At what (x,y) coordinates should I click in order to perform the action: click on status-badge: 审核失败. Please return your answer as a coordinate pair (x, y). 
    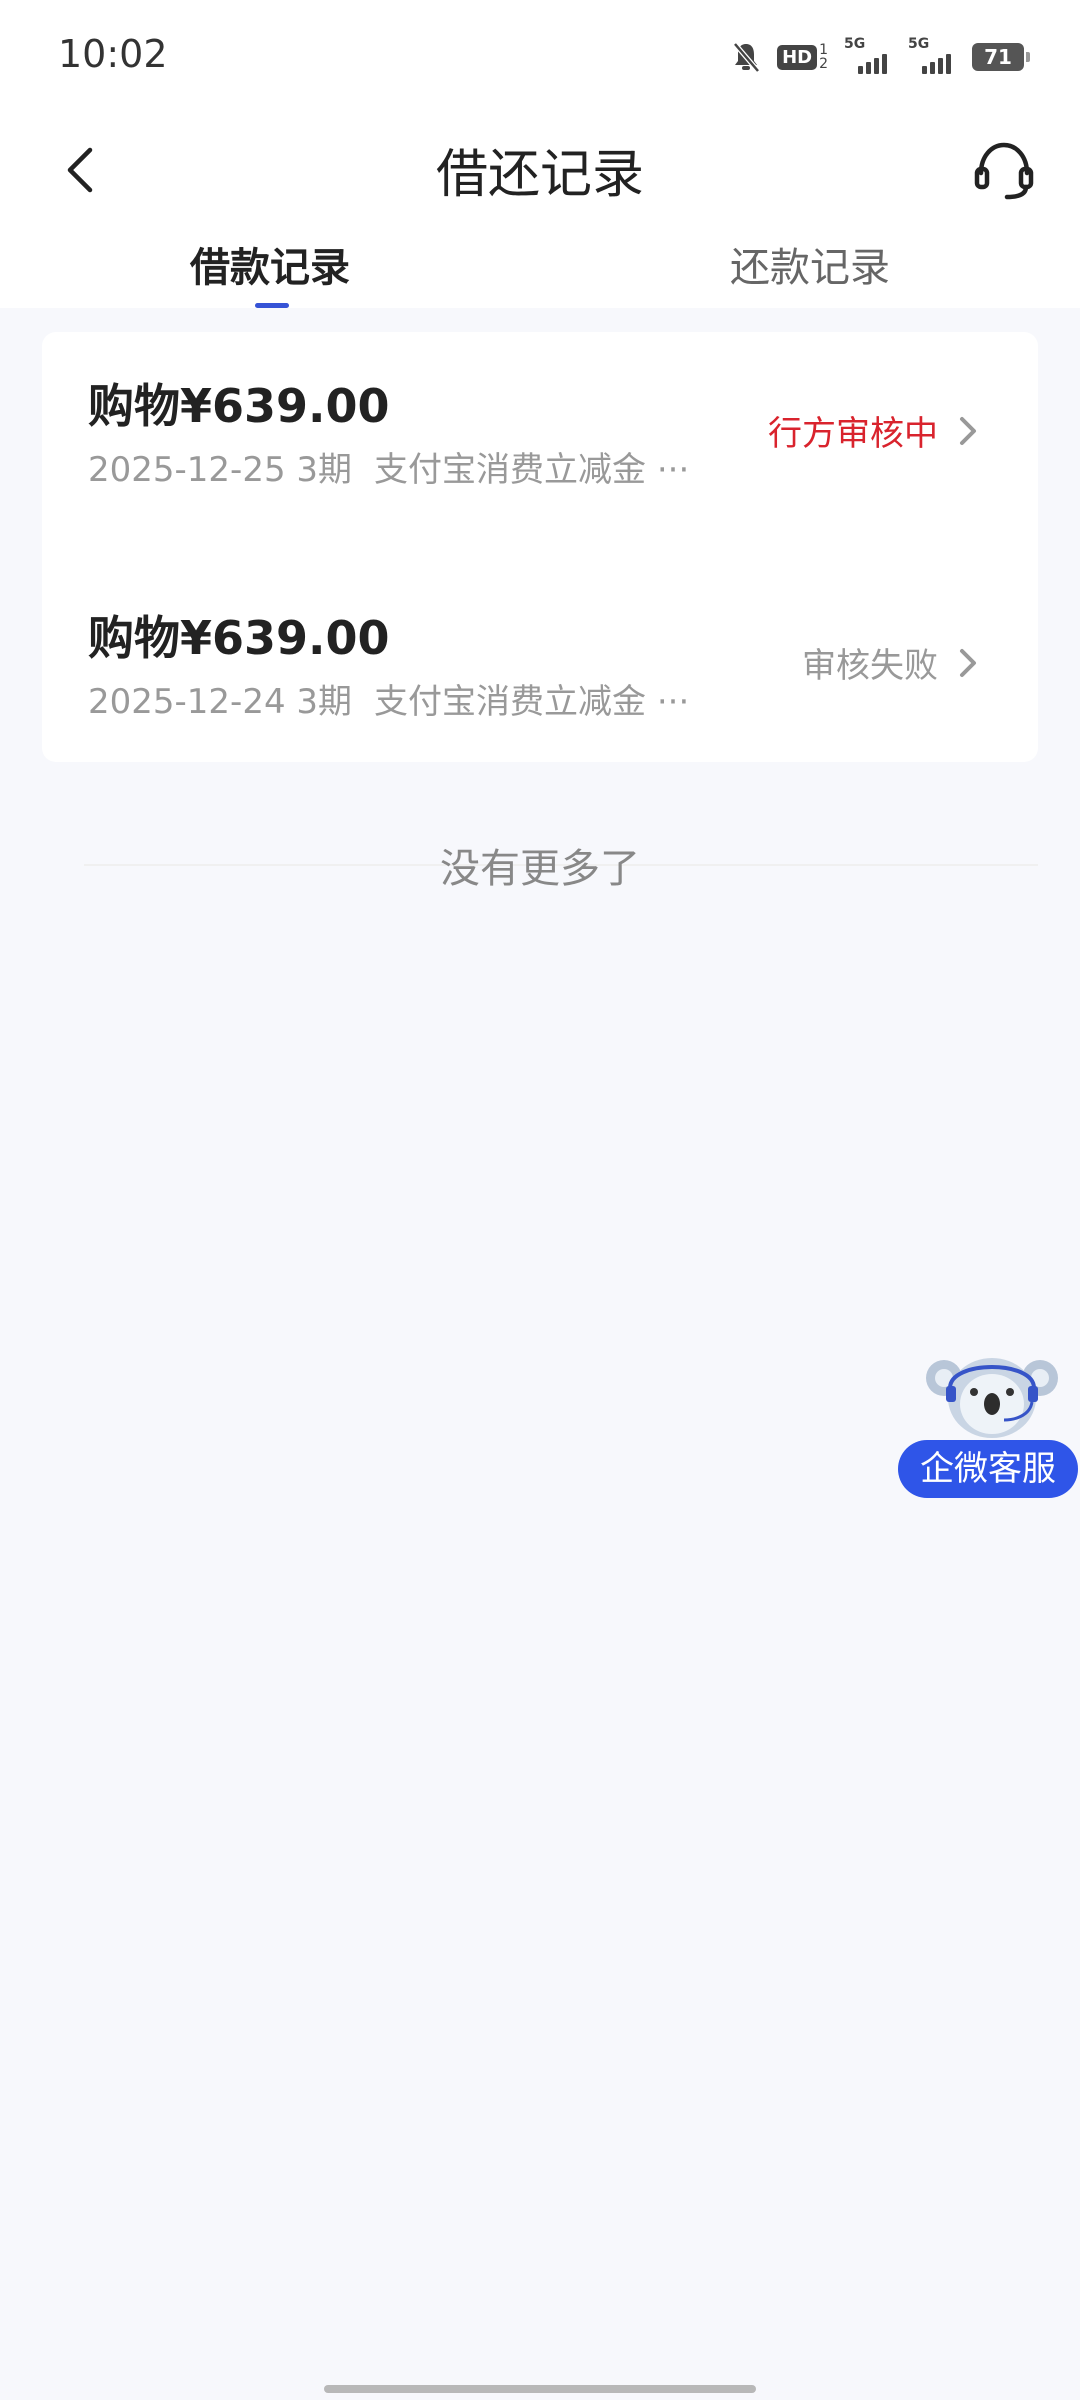
    Looking at the image, I should click on (870, 666).